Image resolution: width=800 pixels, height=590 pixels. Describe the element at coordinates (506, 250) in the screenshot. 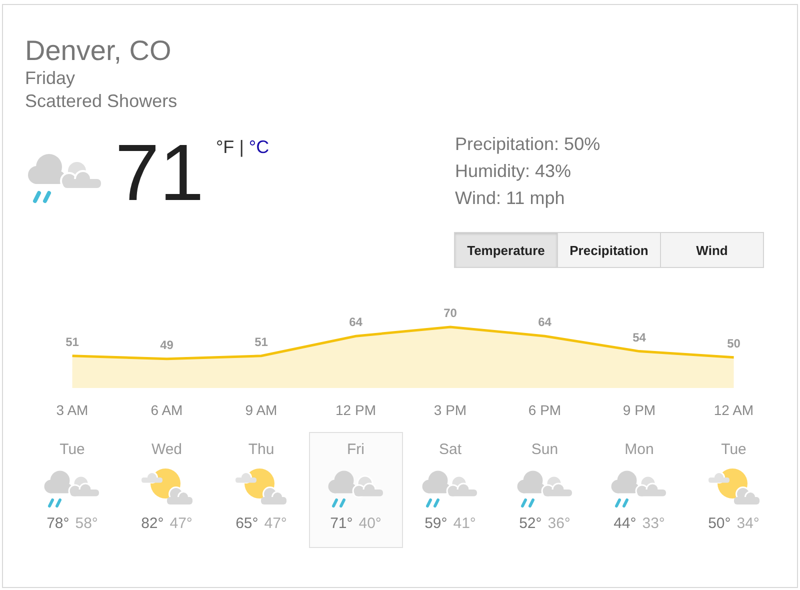

I see `chart-tab: Temperature` at that location.